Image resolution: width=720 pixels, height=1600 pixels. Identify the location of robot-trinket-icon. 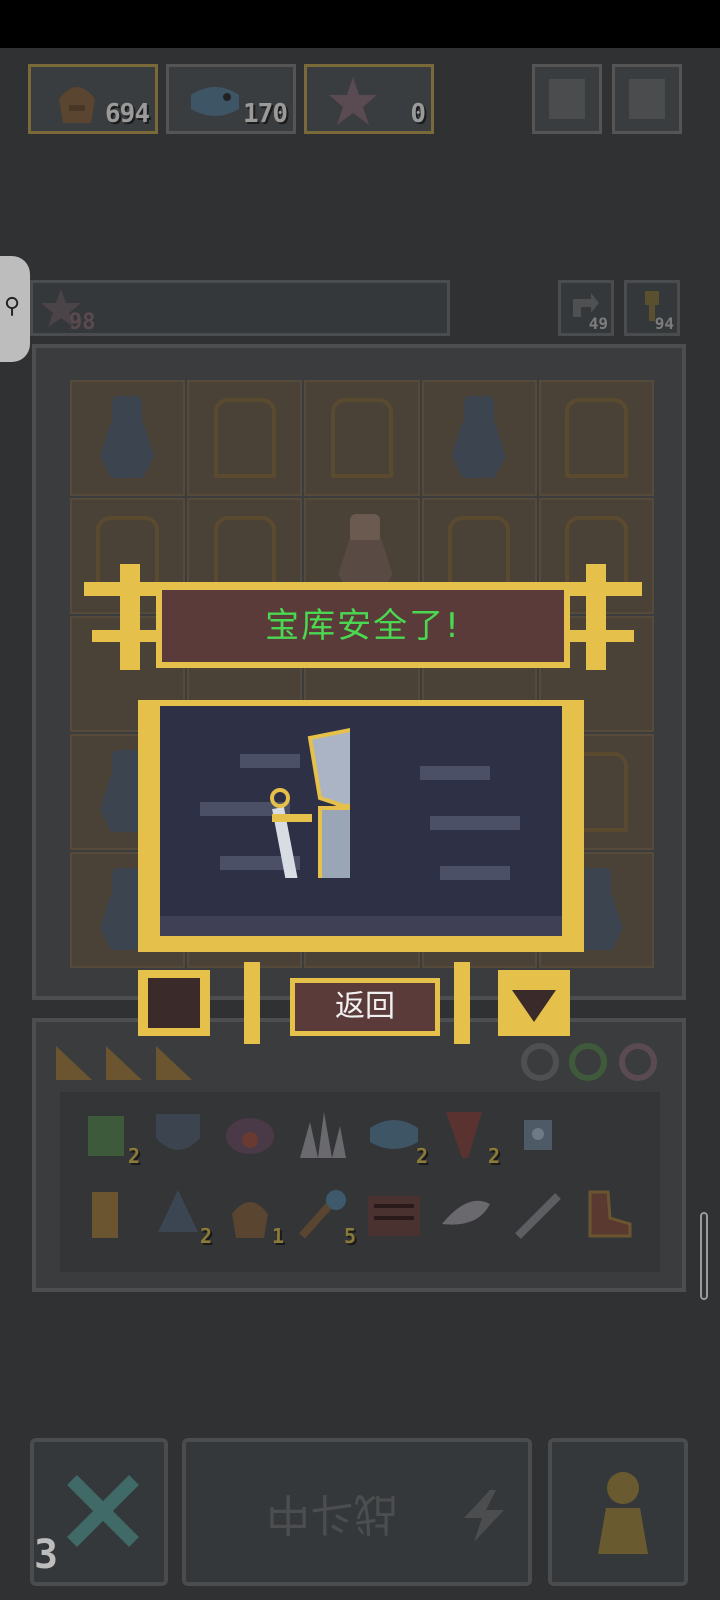
(538, 1135).